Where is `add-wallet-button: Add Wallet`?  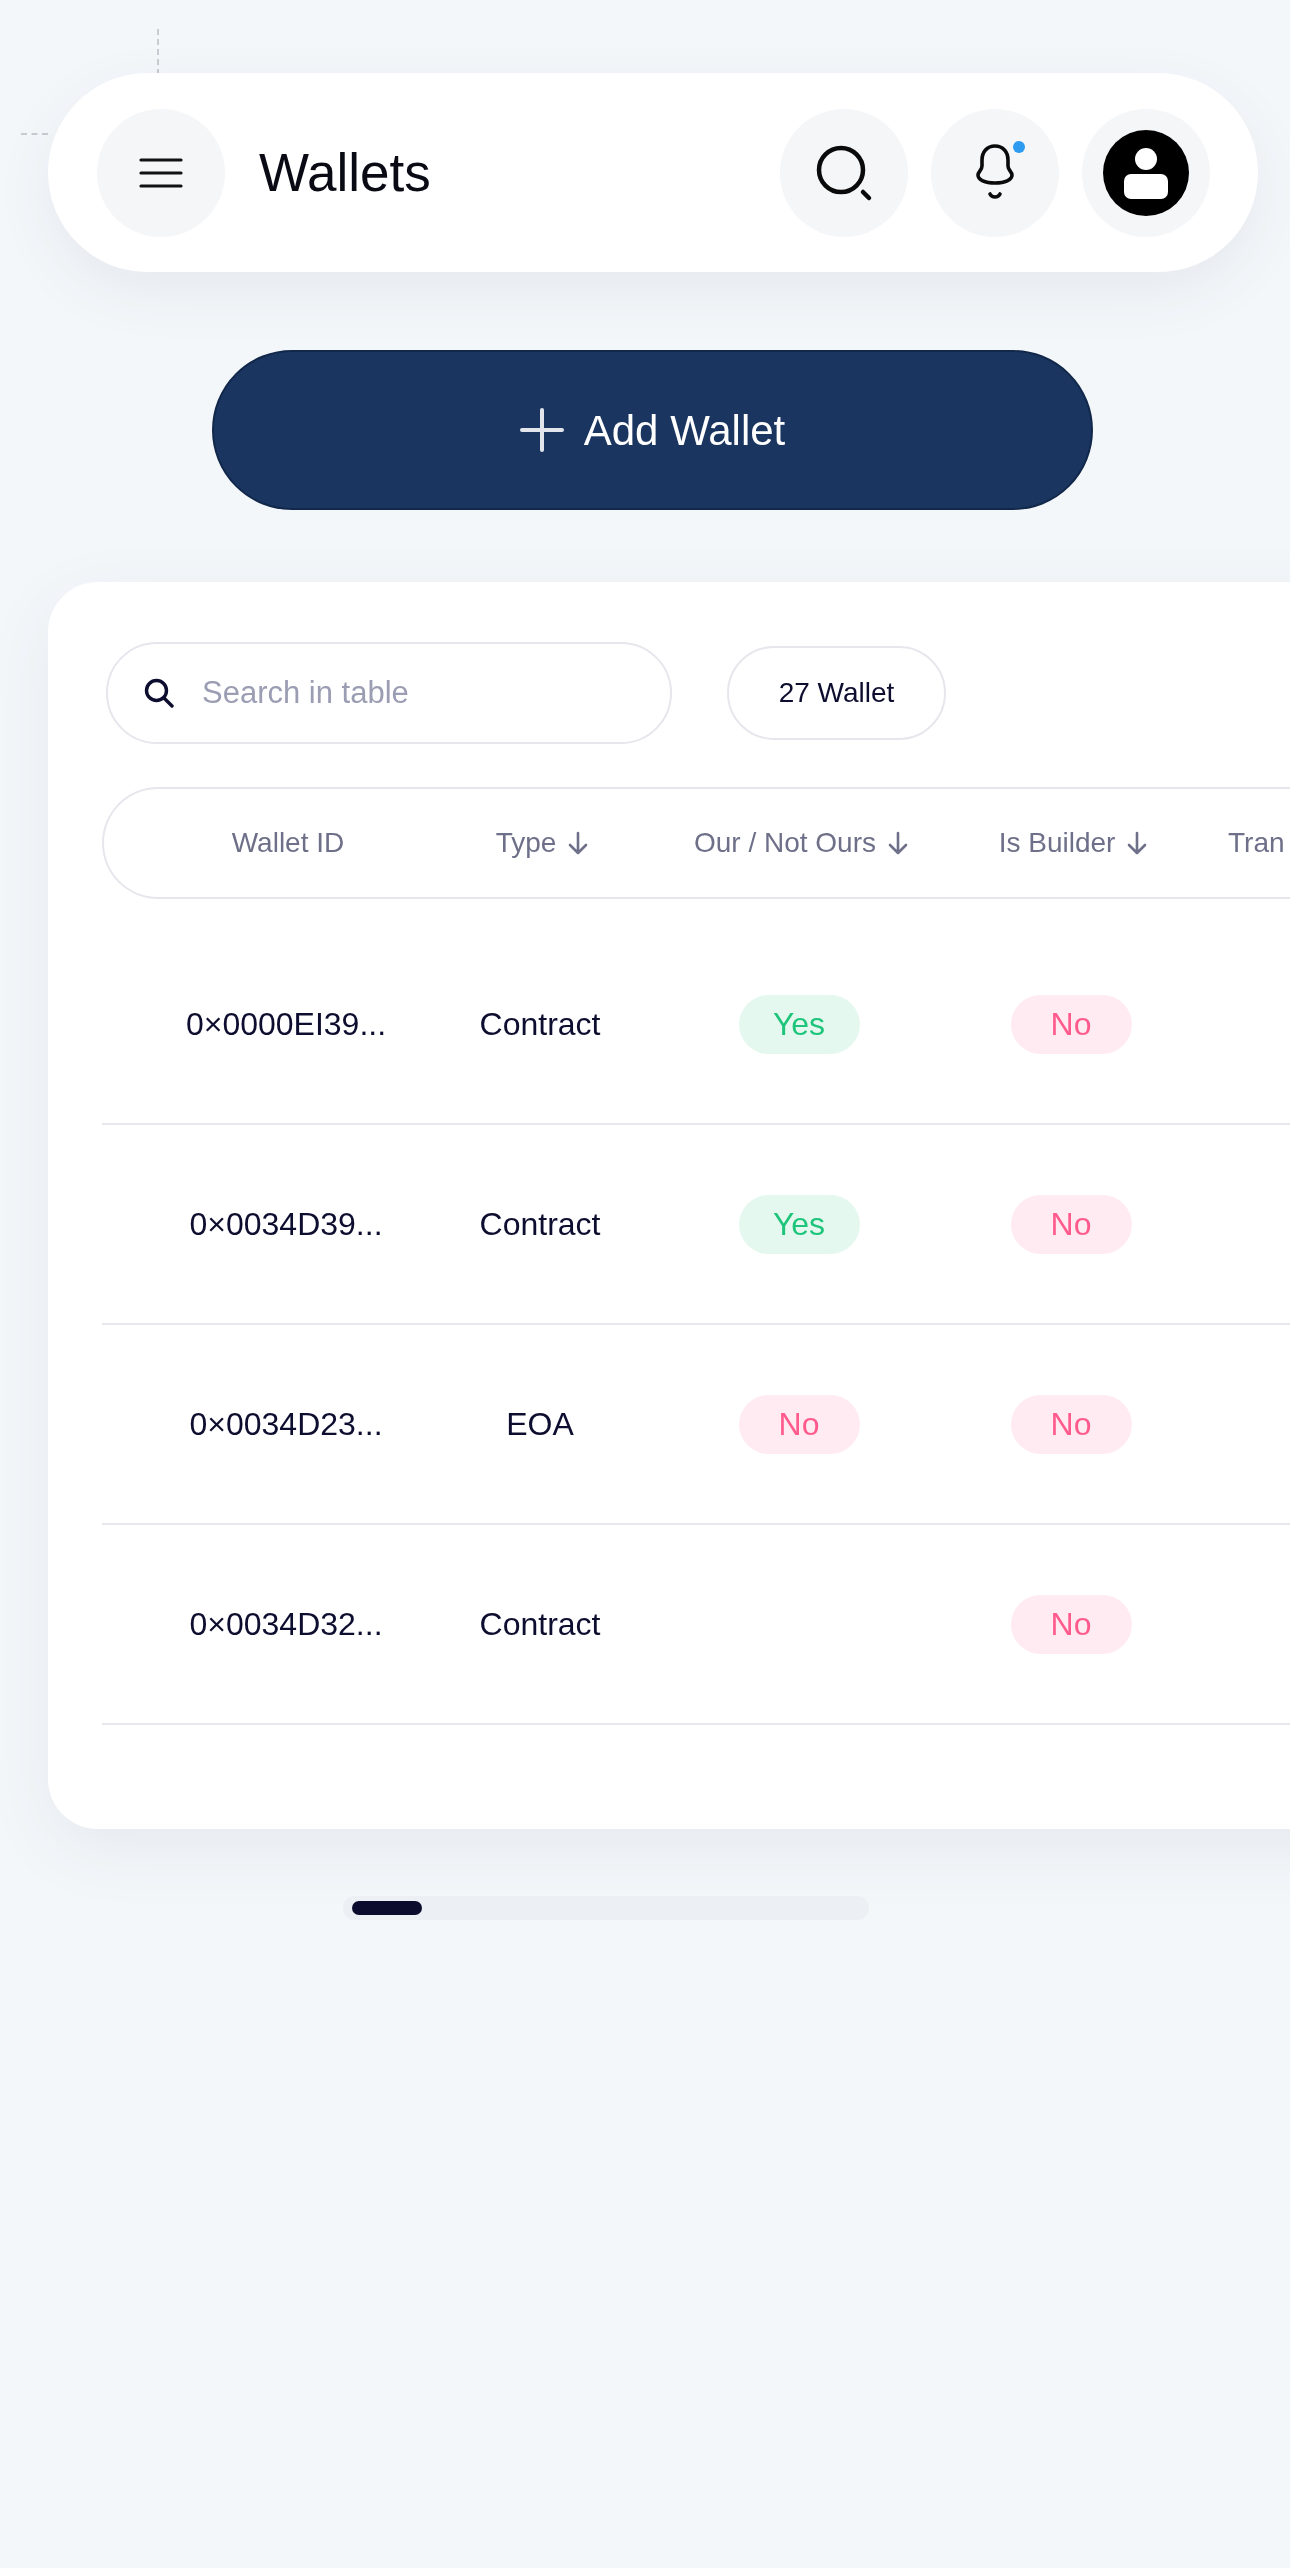 add-wallet-button: Add Wallet is located at coordinates (652, 430).